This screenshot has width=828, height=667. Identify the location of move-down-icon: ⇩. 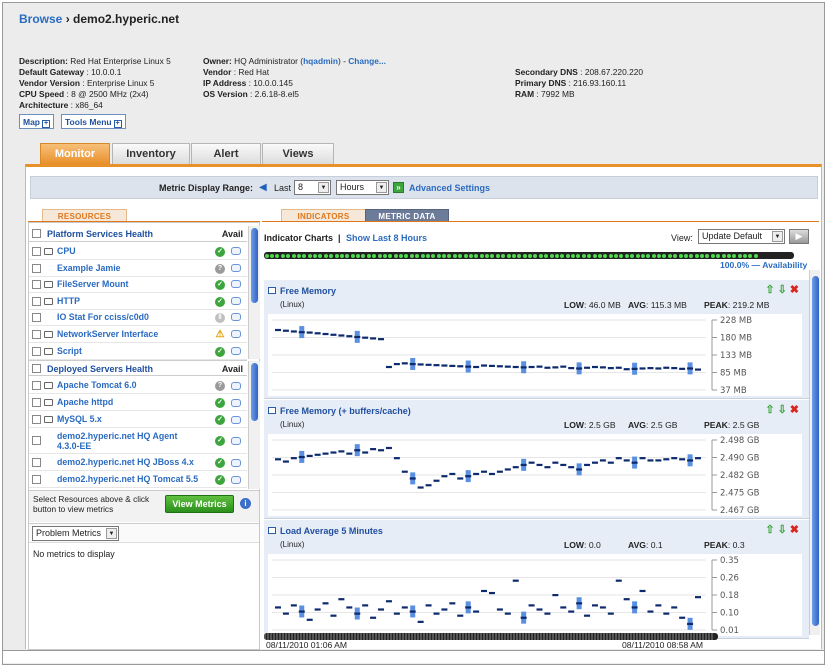
(782, 410).